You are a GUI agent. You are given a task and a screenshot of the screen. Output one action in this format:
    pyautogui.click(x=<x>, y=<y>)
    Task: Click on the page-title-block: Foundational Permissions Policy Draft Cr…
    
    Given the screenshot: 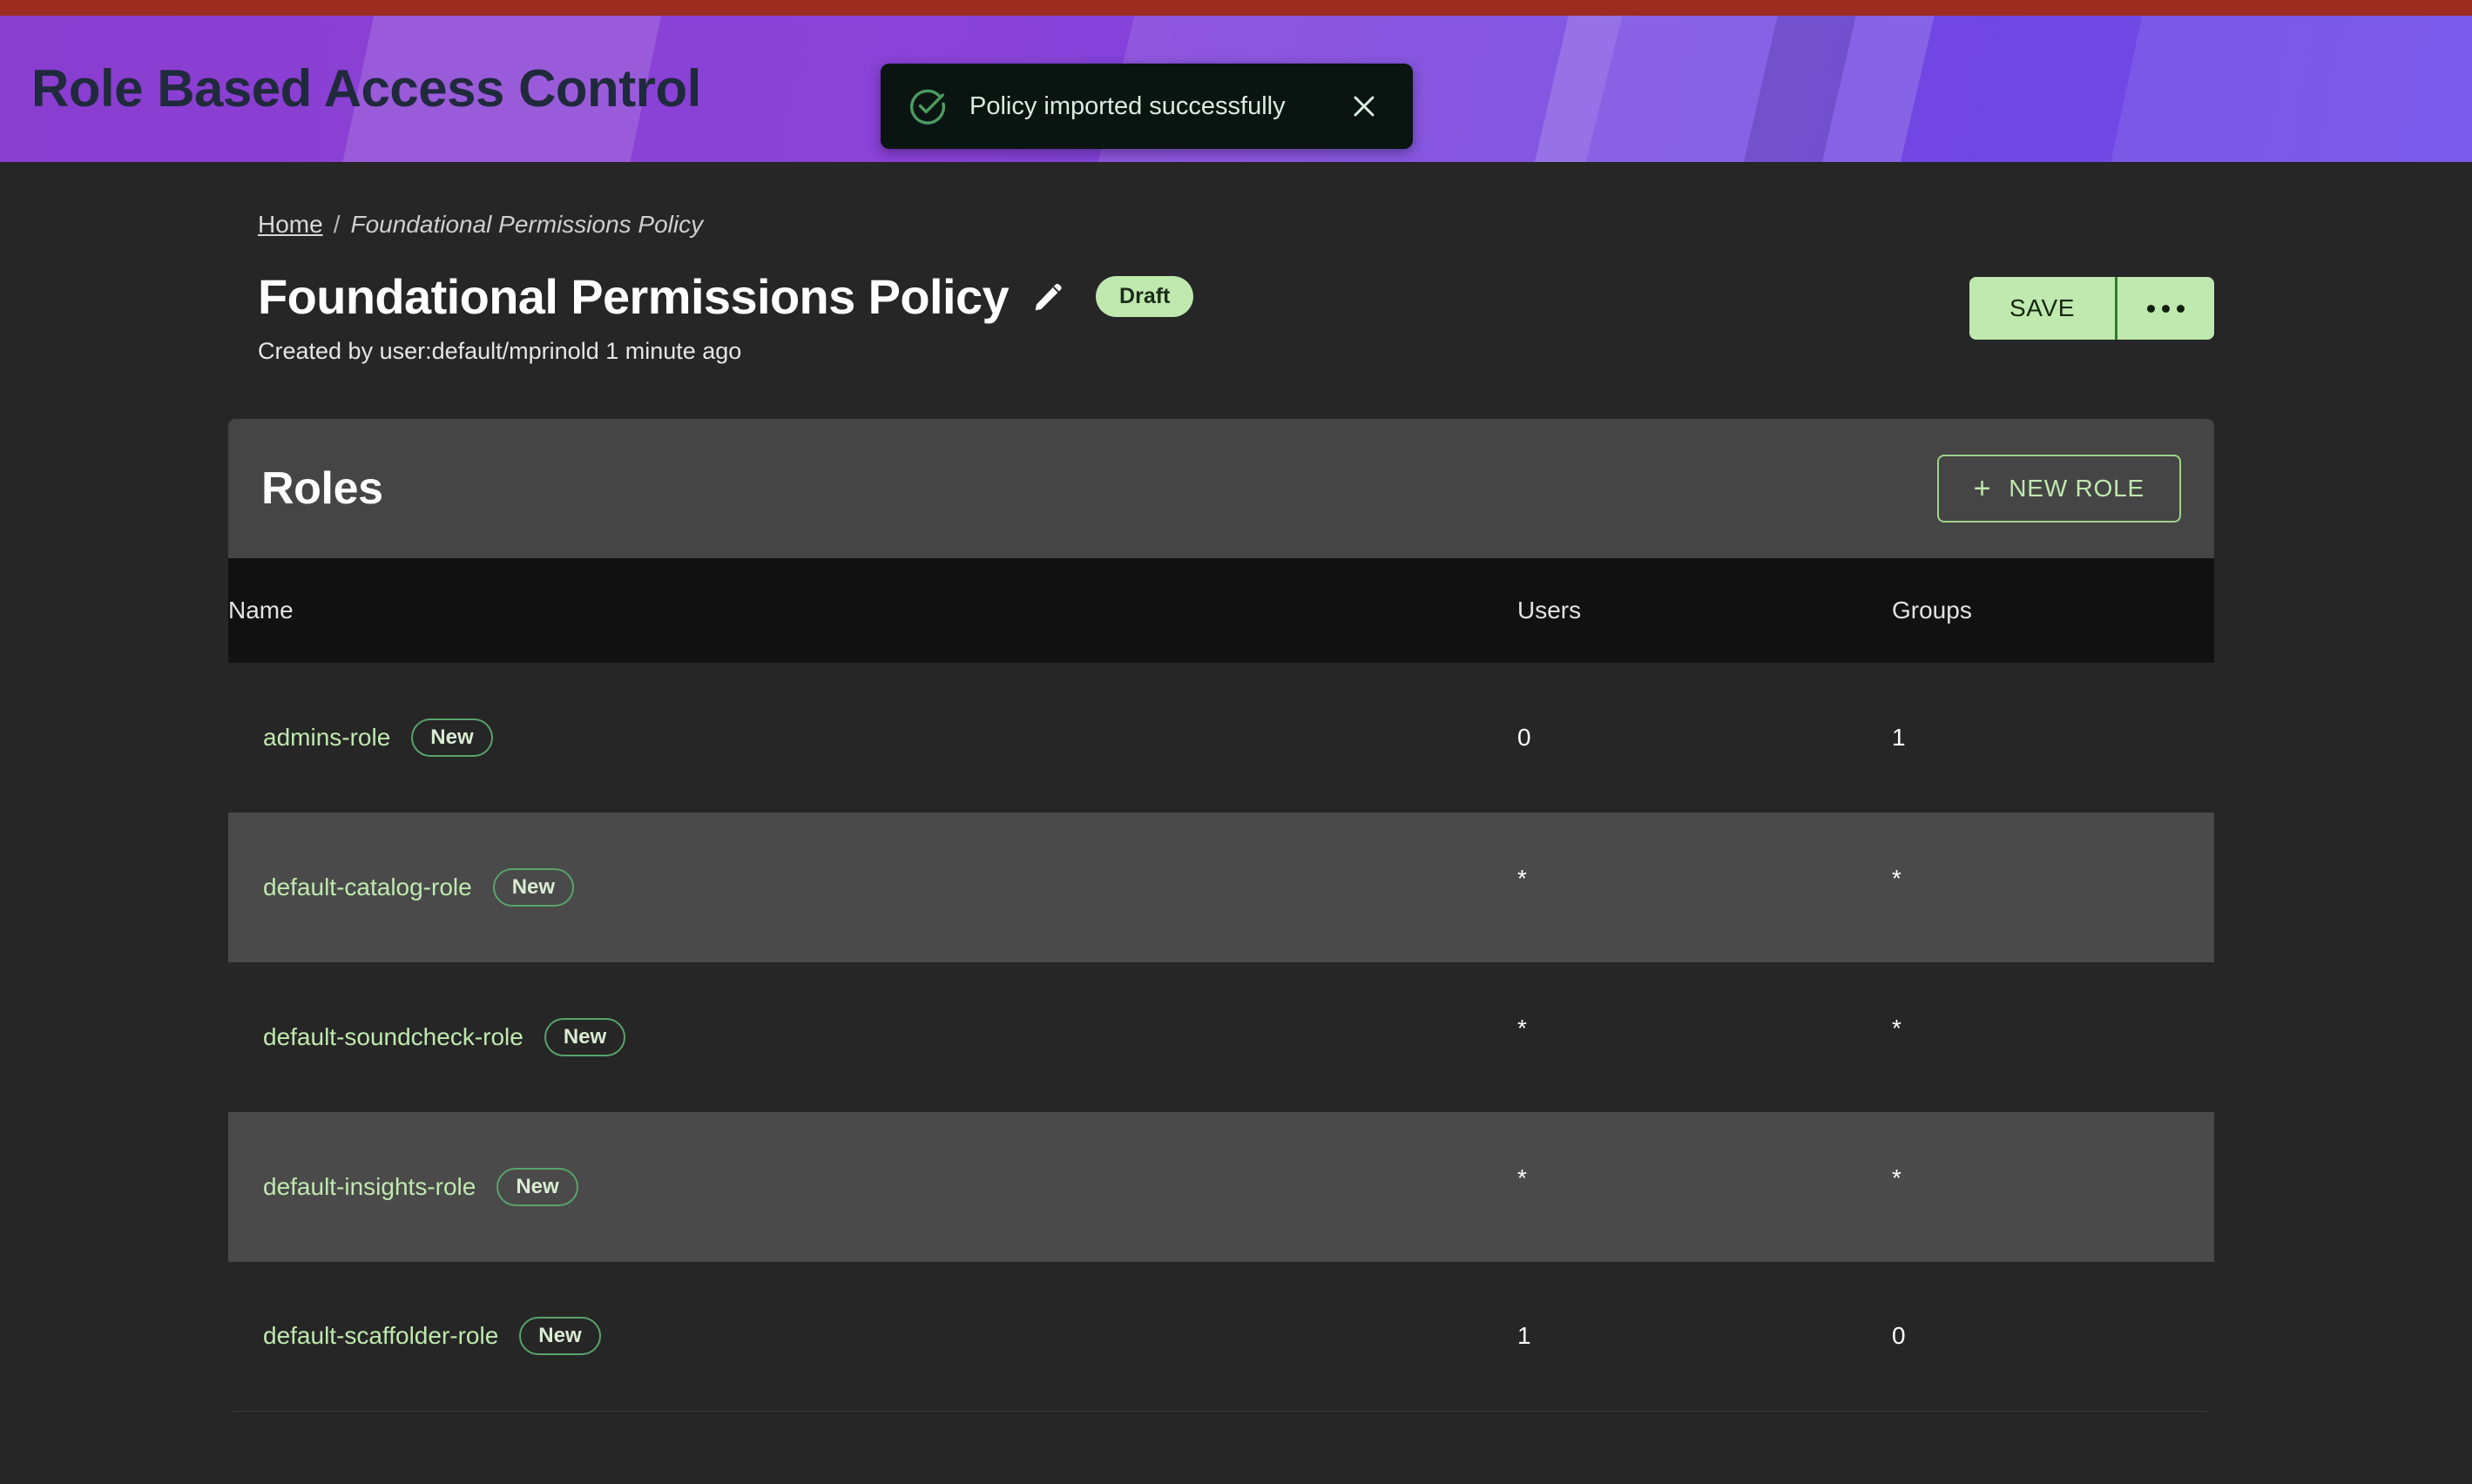 What is the action you would take?
    pyautogui.click(x=726, y=317)
    